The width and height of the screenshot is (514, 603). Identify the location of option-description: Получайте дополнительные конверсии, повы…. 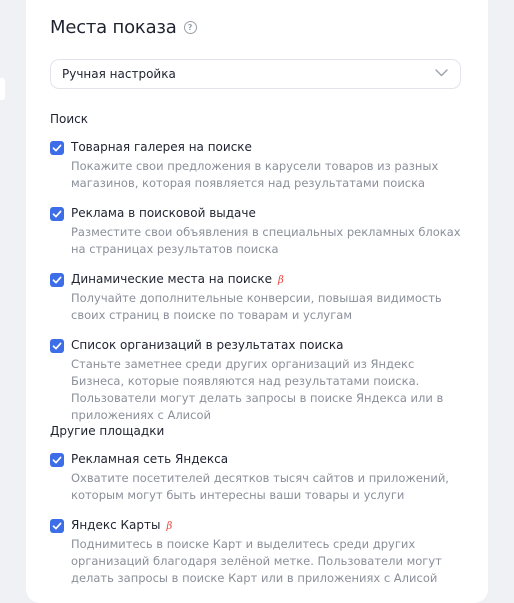
(256, 306).